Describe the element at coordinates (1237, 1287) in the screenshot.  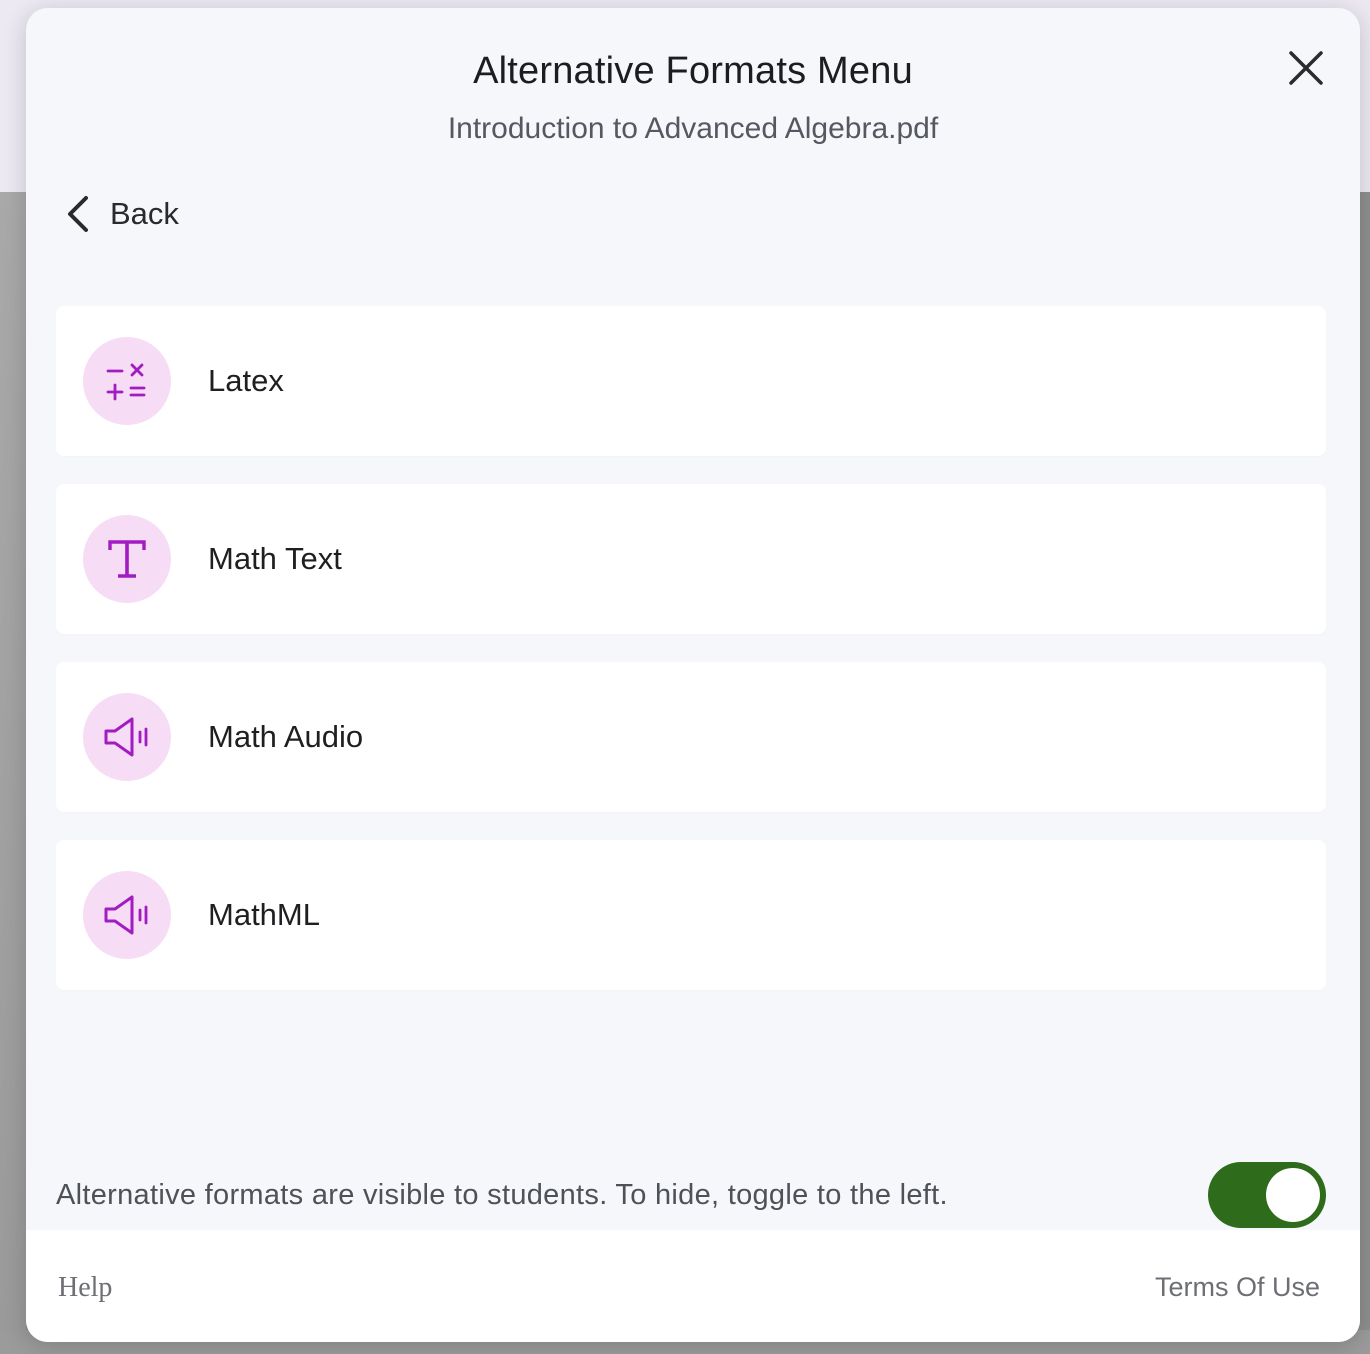
I see `terms-of-use-link: Terms Of Use` at that location.